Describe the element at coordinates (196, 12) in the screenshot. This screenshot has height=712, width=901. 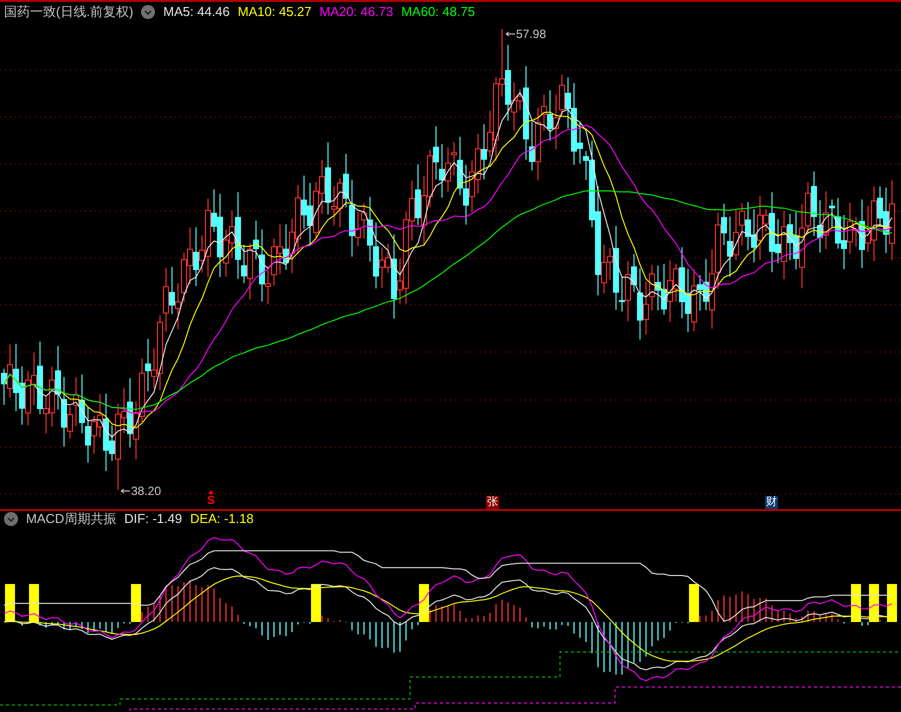
I see `indicator-value: MA5: 44.46` at that location.